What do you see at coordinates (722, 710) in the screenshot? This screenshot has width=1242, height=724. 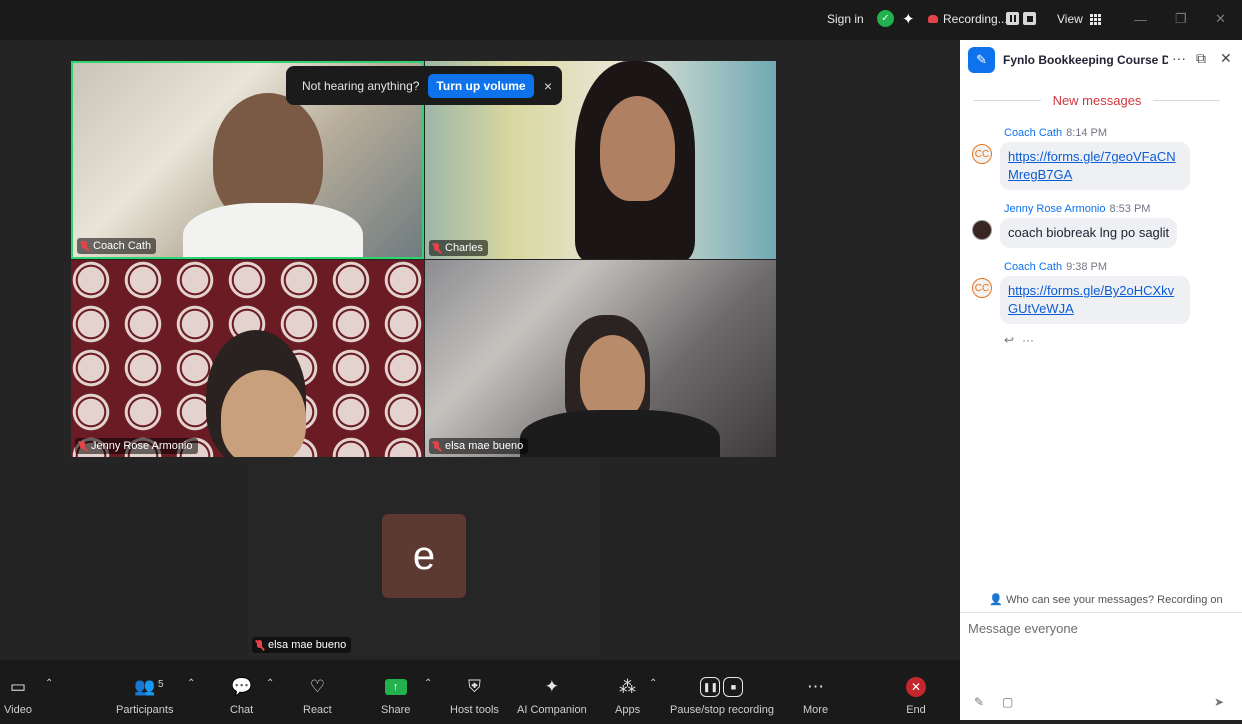 I see `pause-stop-label: Pause/stop recording` at bounding box center [722, 710].